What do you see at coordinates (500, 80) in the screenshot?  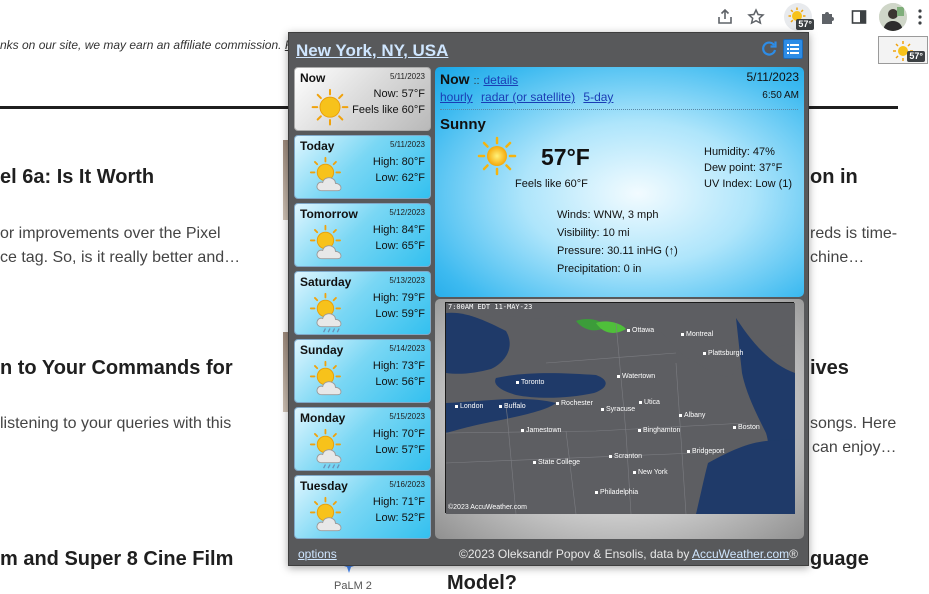 I see `details-link: details` at bounding box center [500, 80].